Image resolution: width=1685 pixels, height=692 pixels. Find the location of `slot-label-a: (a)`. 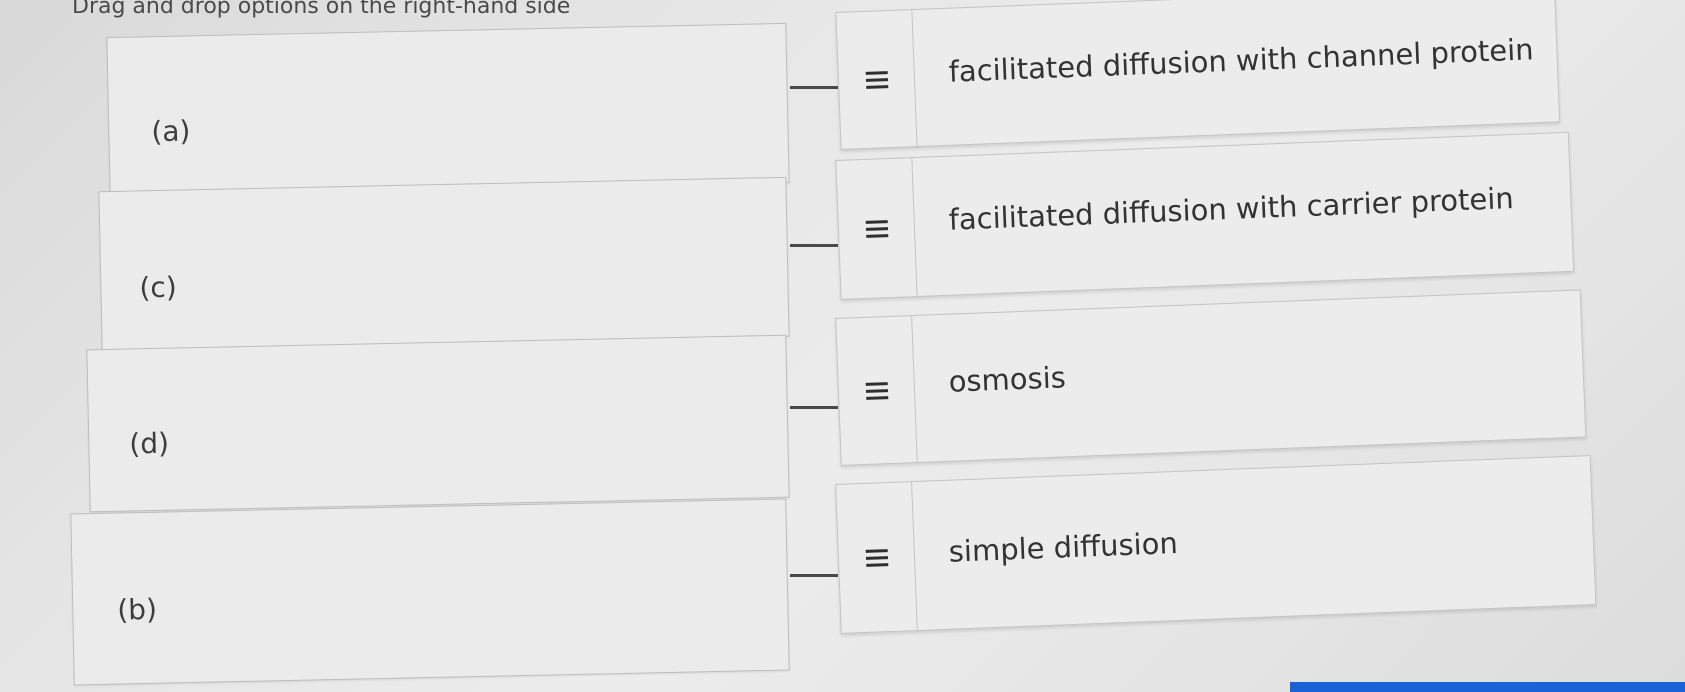

slot-label-a: (a) is located at coordinates (171, 131).